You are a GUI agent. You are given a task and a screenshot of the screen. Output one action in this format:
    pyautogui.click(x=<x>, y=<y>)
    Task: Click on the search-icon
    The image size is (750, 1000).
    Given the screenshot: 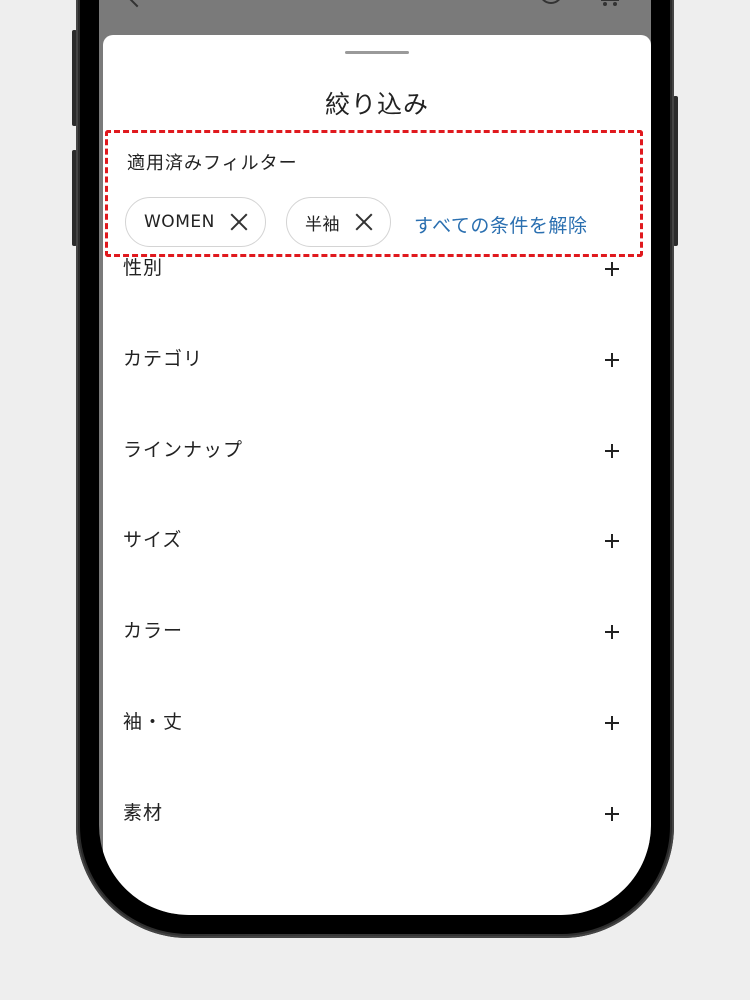 What is the action you would take?
    pyautogui.click(x=551, y=2)
    